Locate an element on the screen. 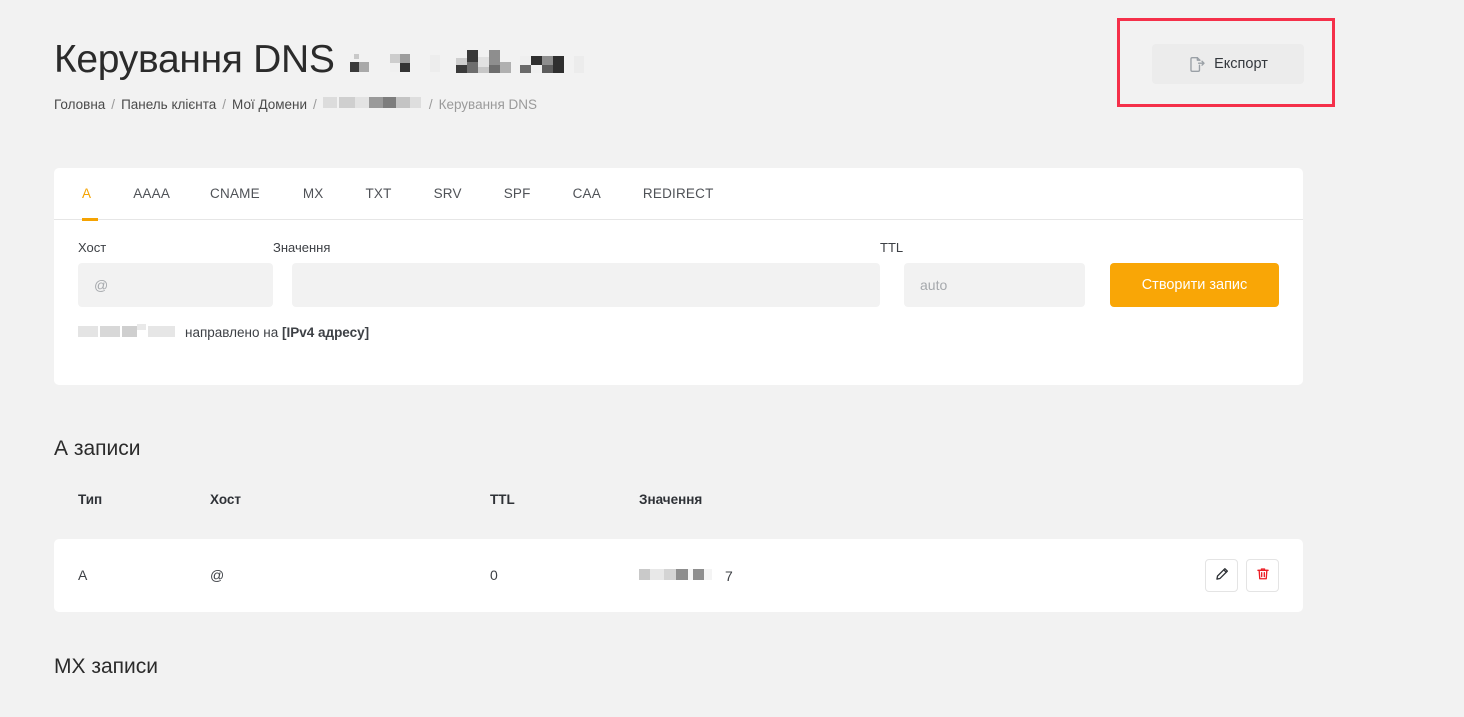 The height and width of the screenshot is (717, 1464). host-field-label: Хост is located at coordinates (92, 247).